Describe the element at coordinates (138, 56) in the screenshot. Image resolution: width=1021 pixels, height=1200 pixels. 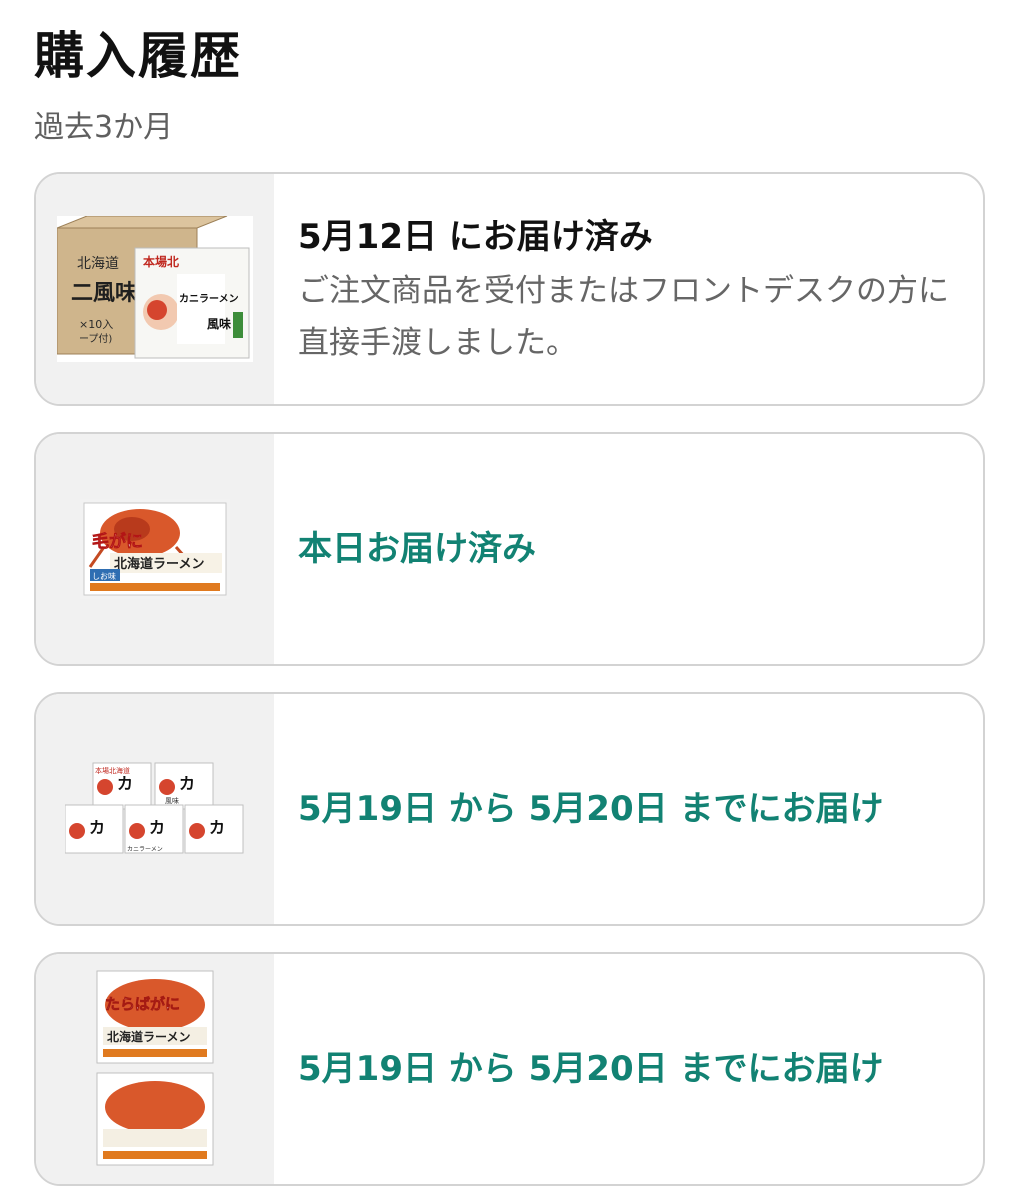
I see `page-title: 購入履歴` at that location.